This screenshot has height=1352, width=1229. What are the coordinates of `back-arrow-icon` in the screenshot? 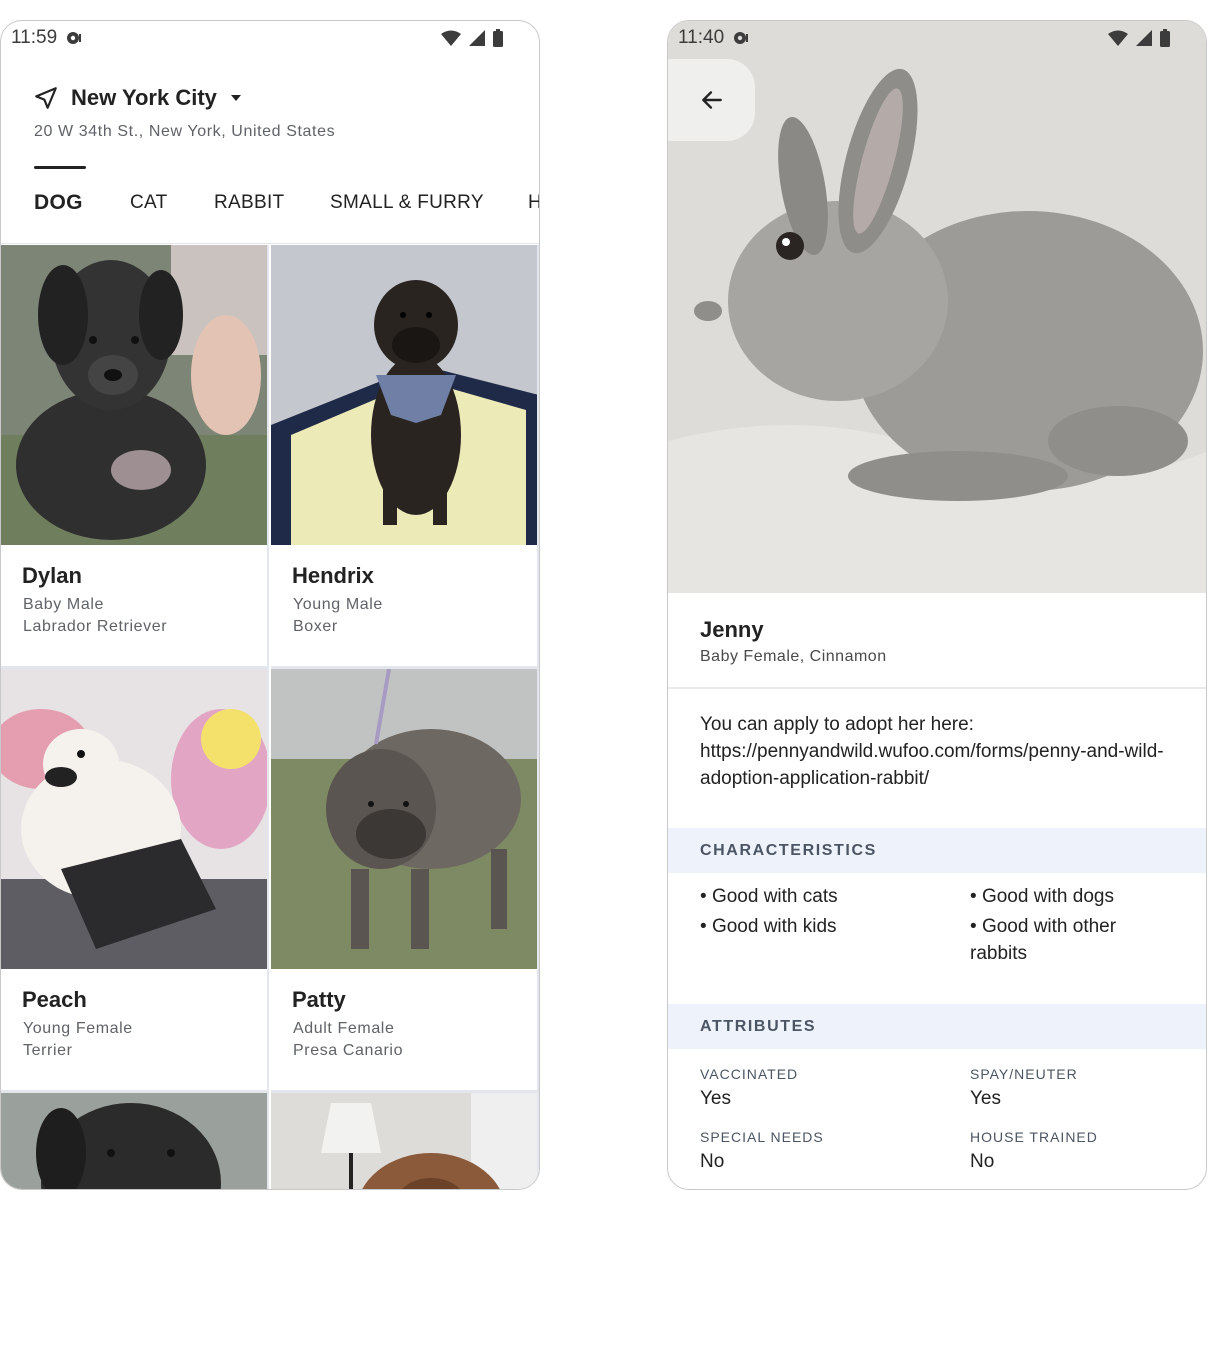 It's located at (711, 100).